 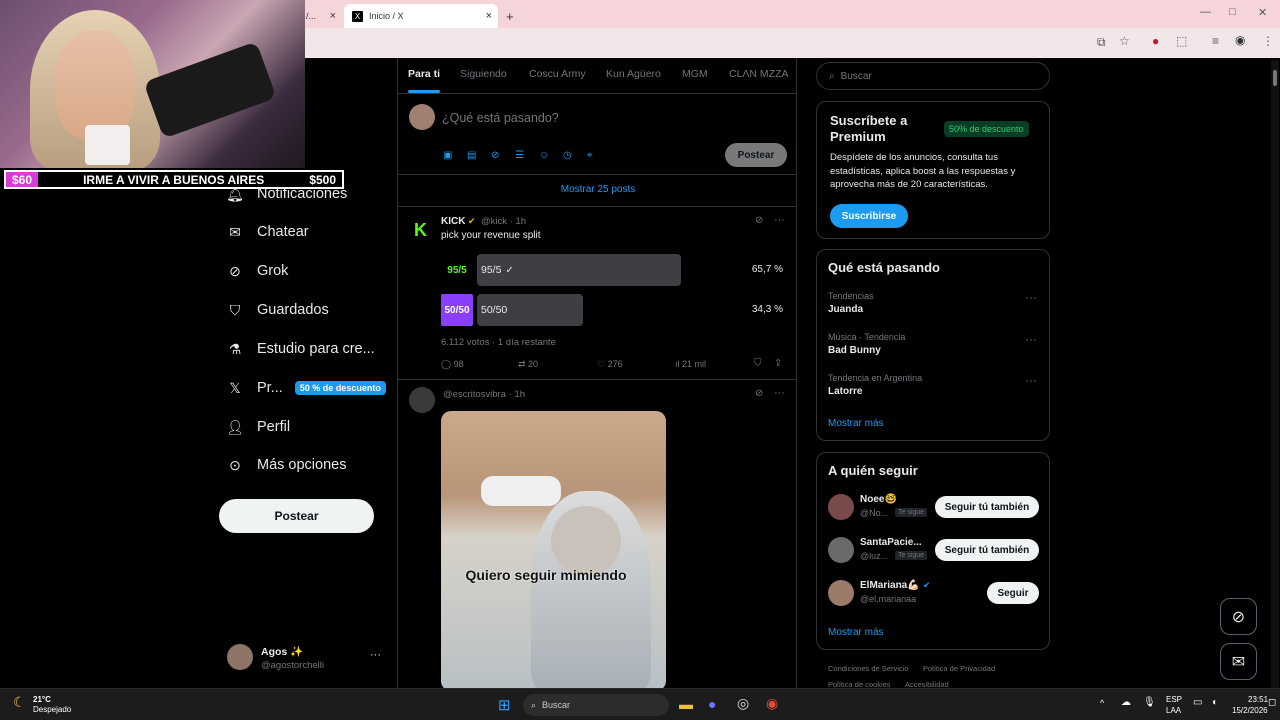 What do you see at coordinates (695, 74) in the screenshot?
I see `tab-mgm: MGM` at bounding box center [695, 74].